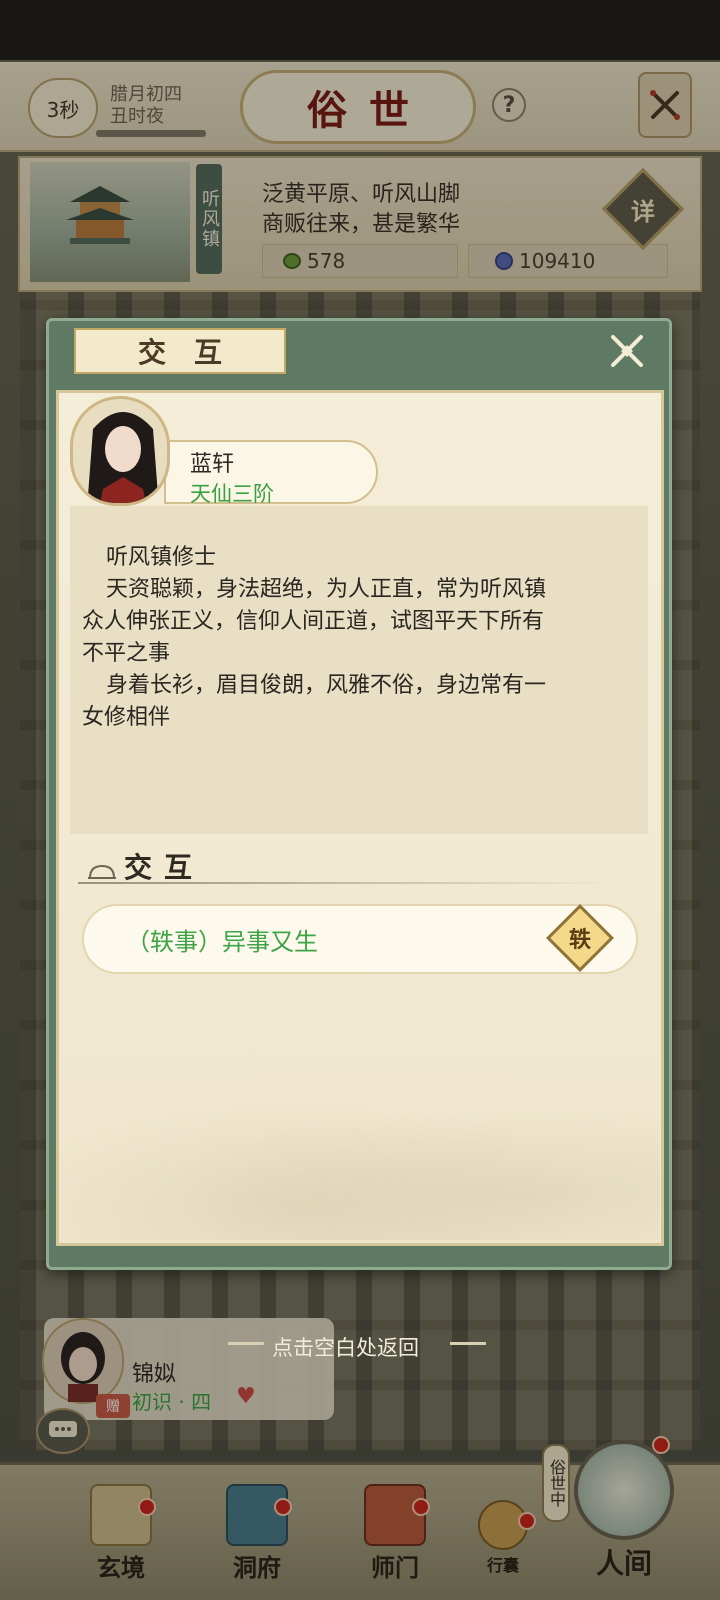 The height and width of the screenshot is (1600, 720). I want to click on modal-close-button, so click(627, 351).